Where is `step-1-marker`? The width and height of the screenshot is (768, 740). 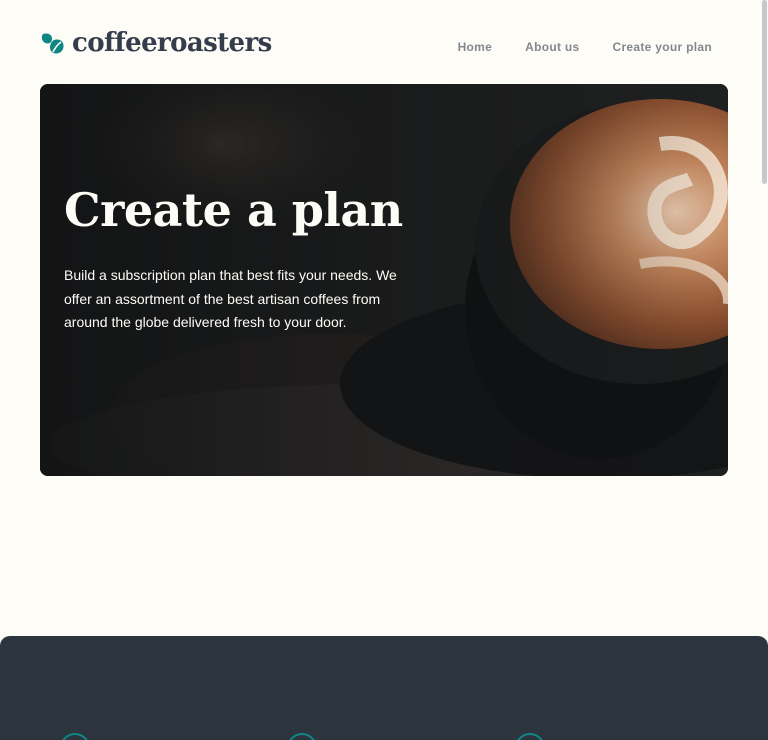 step-1-marker is located at coordinates (75, 736).